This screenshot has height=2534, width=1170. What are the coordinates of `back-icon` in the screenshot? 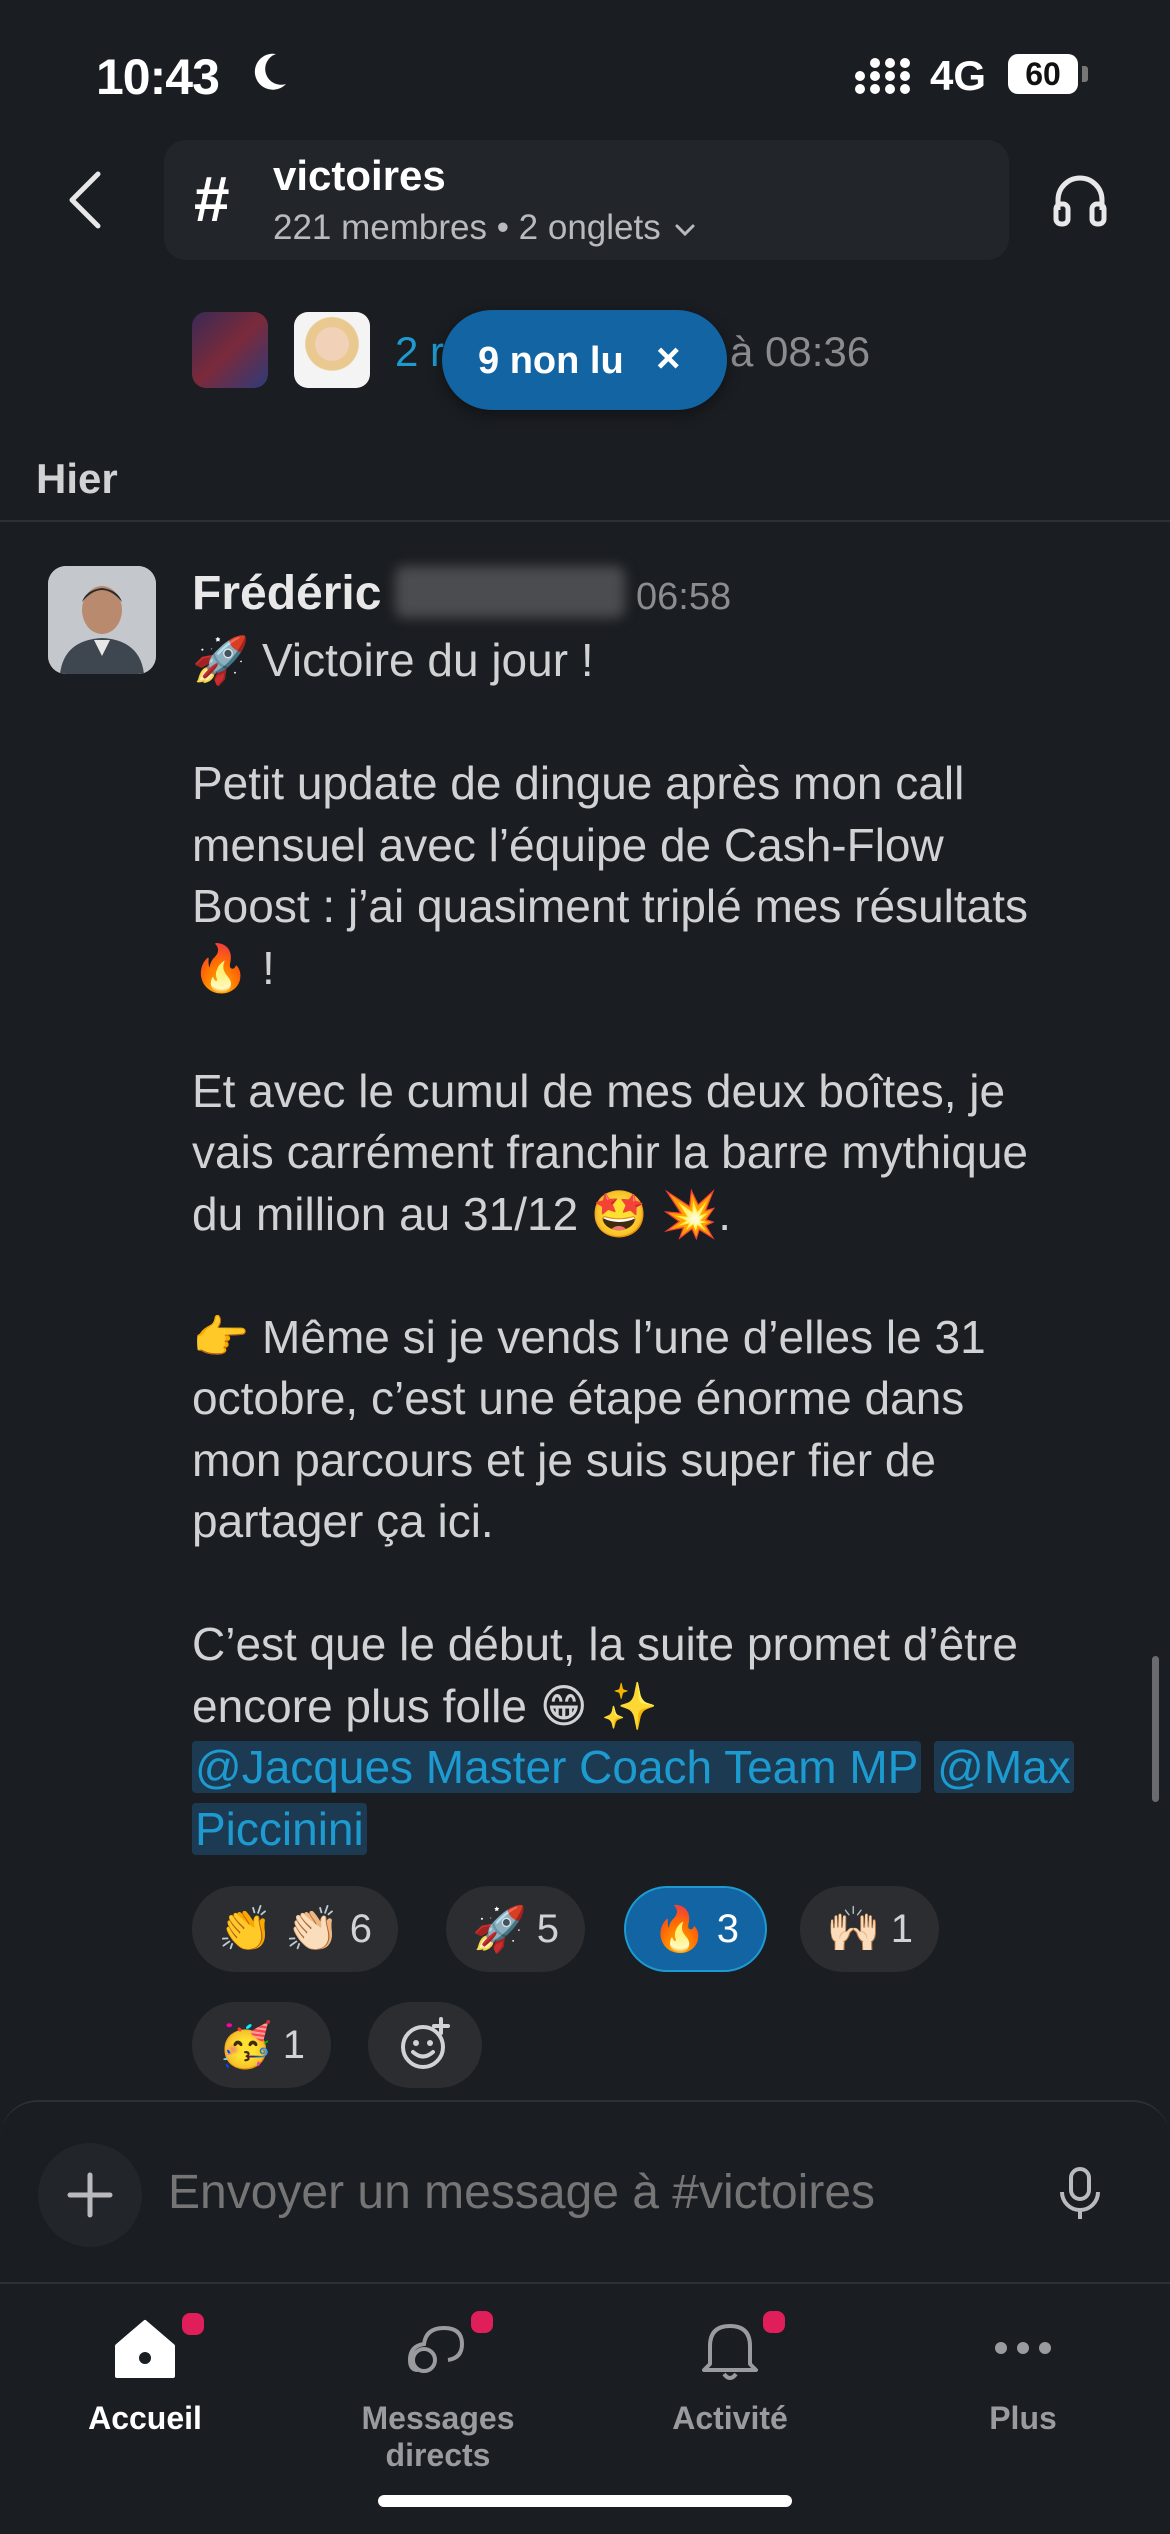 It's located at (85, 200).